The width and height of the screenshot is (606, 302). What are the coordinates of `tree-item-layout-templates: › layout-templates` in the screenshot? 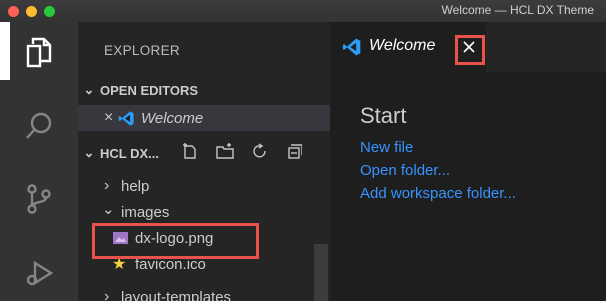 It's located at (204, 292).